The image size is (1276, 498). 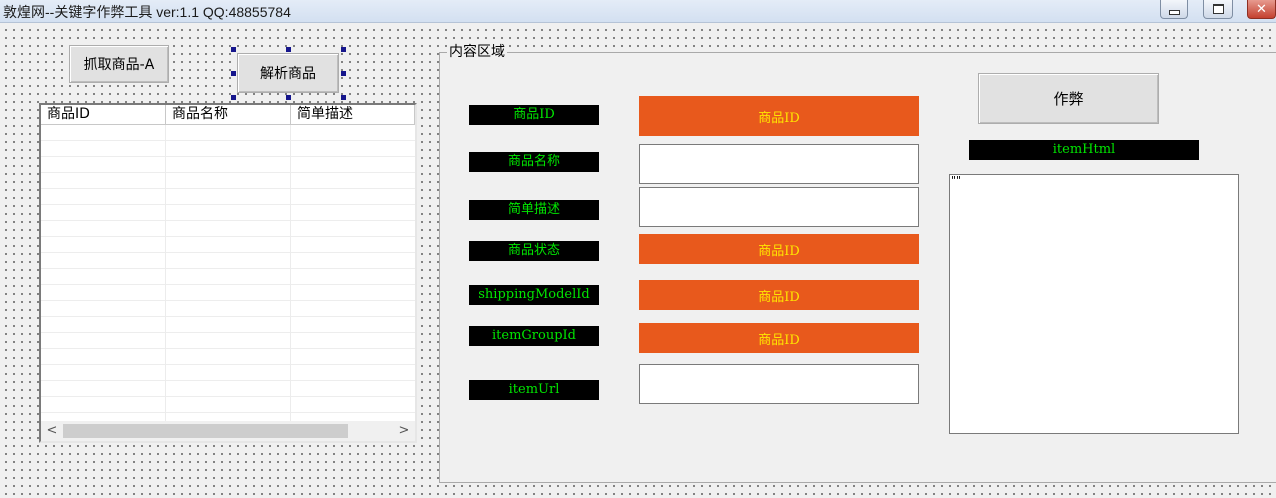 What do you see at coordinates (779, 207) in the screenshot?
I see `description-input` at bounding box center [779, 207].